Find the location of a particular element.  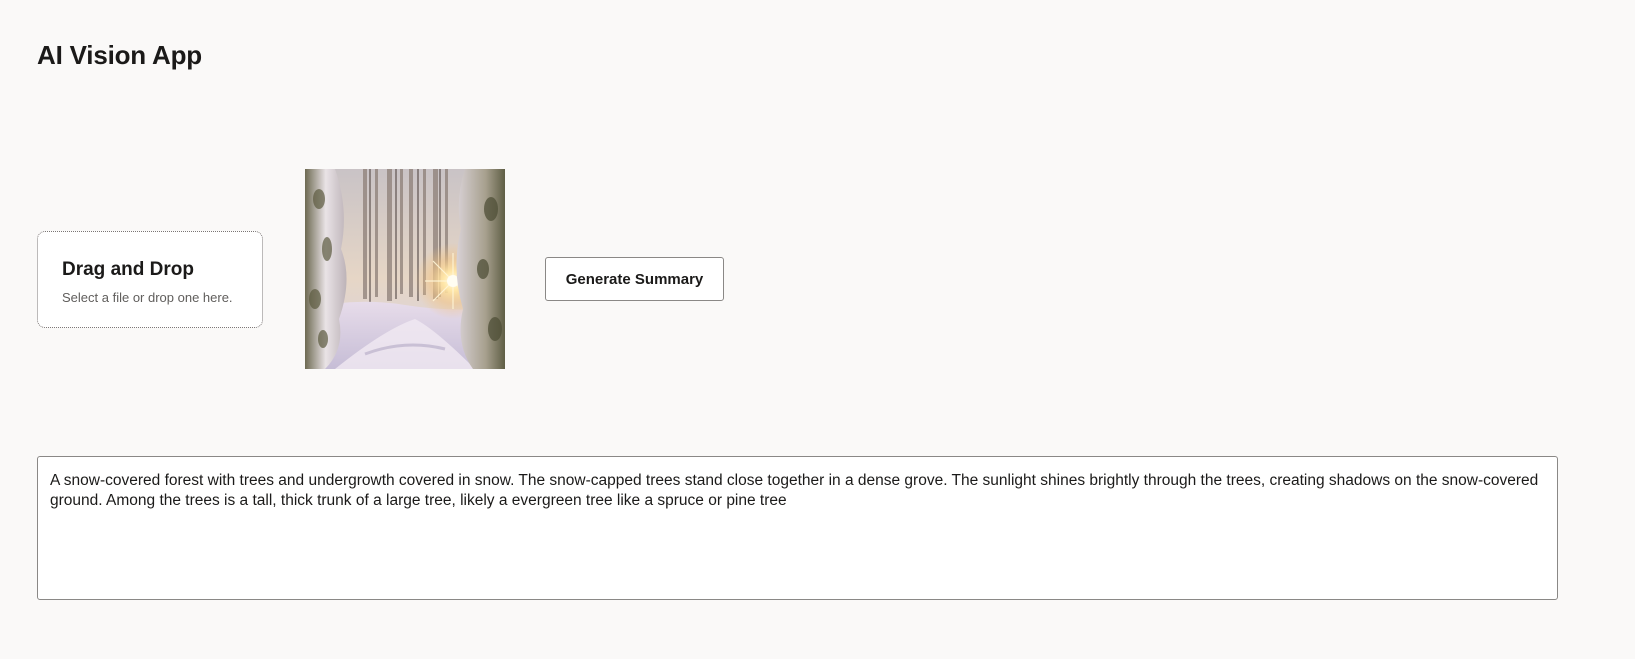

snow-forest-image is located at coordinates (405, 269).